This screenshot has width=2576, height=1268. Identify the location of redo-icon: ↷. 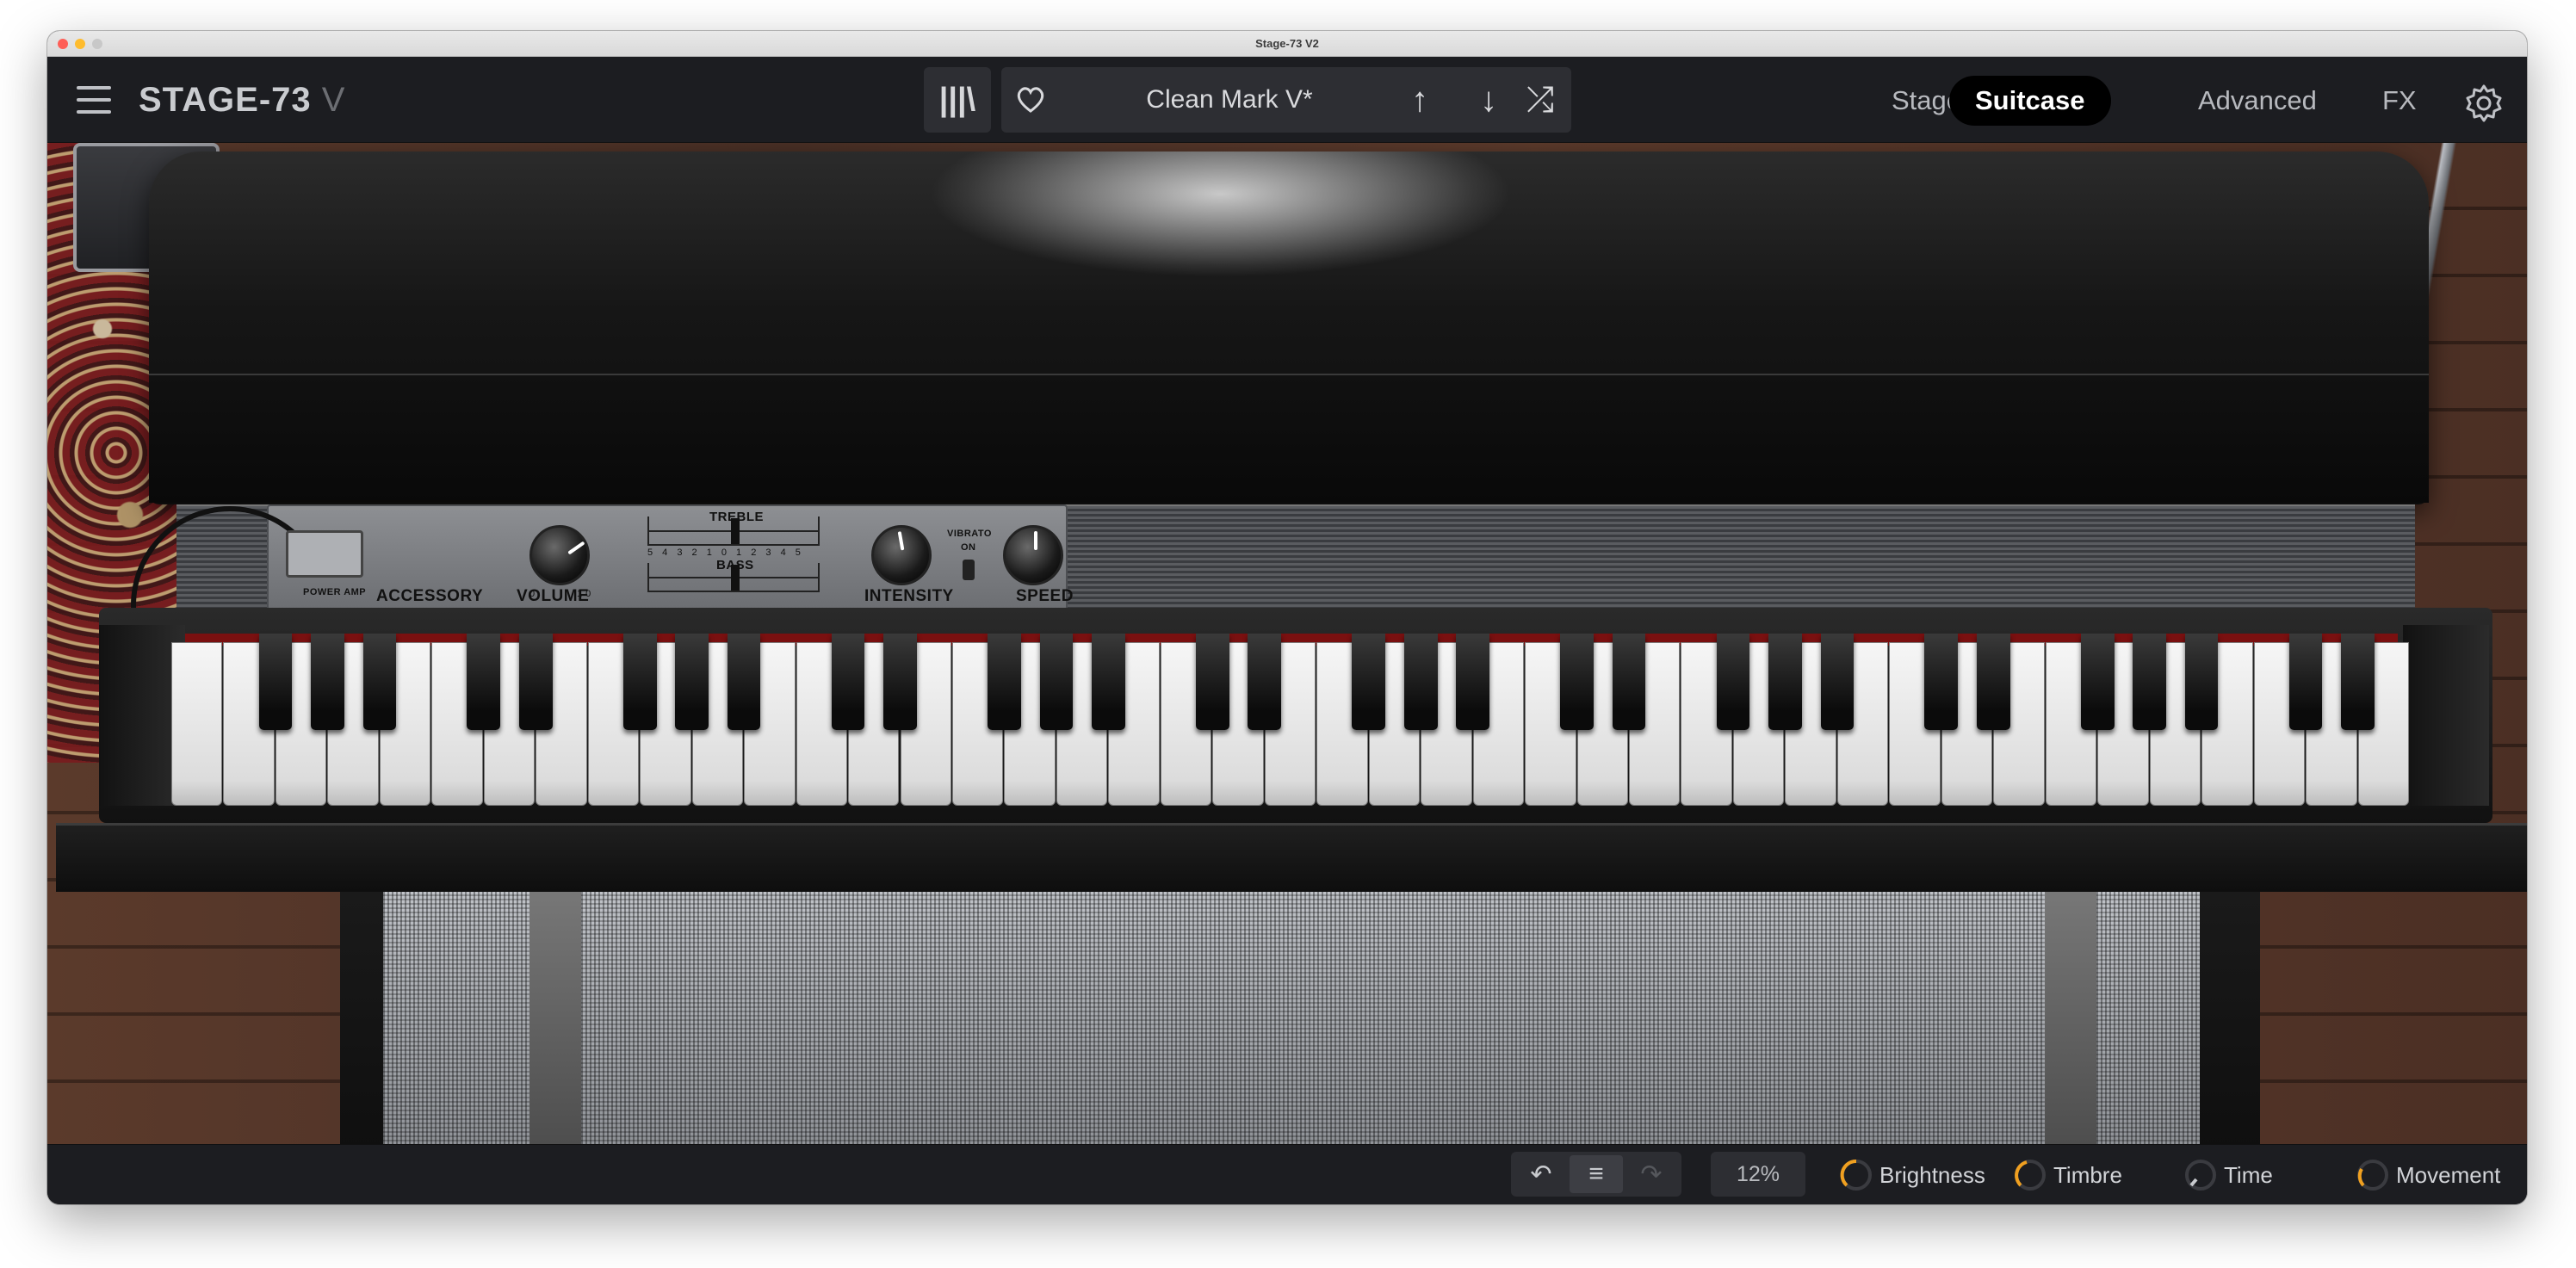
(1652, 1174).